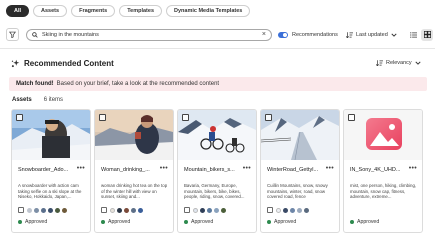 The width and height of the screenshot is (435, 249). Describe the element at coordinates (22, 100) in the screenshot. I see `assets-label: Assets` at that location.